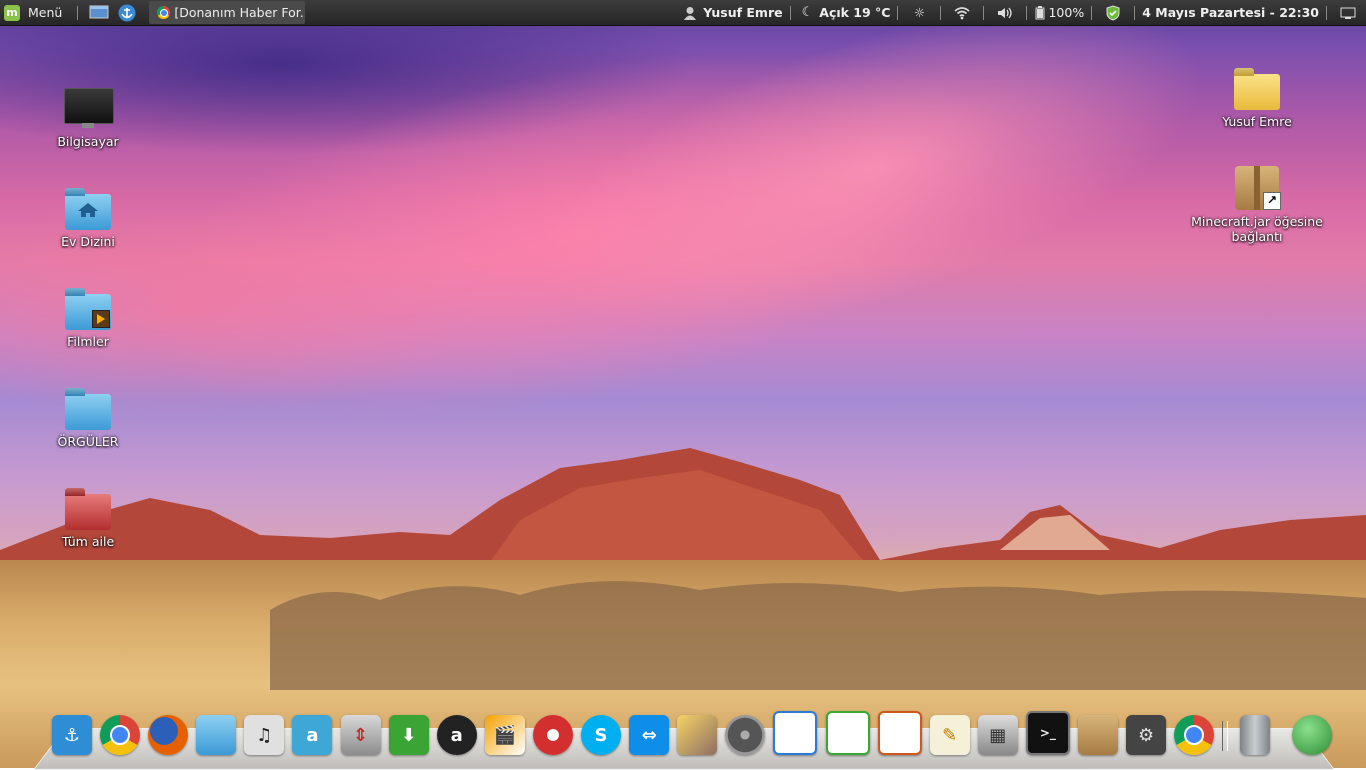 The image size is (1366, 770). Describe the element at coordinates (1005, 13) in the screenshot. I see `volume-icon` at that location.